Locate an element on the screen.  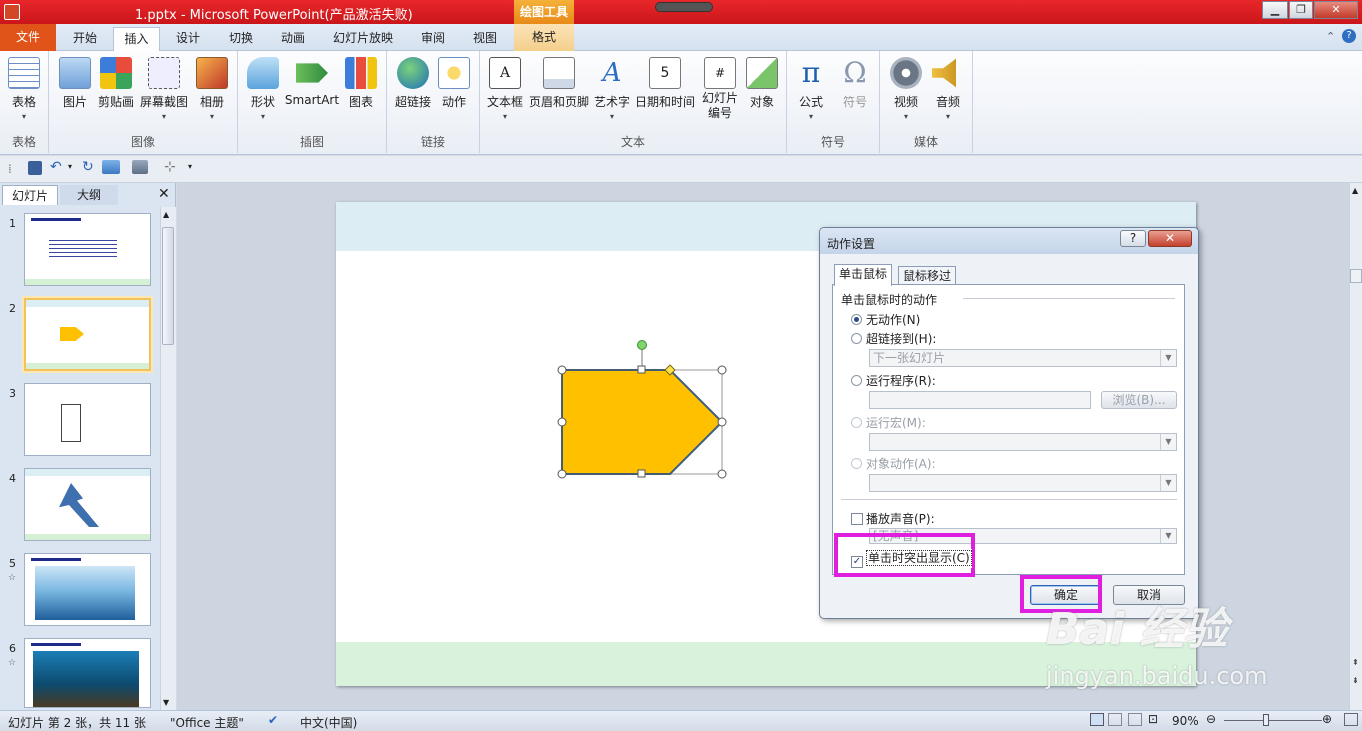
header-footer-button: 页眉和页脚 is located at coordinates (559, 83).